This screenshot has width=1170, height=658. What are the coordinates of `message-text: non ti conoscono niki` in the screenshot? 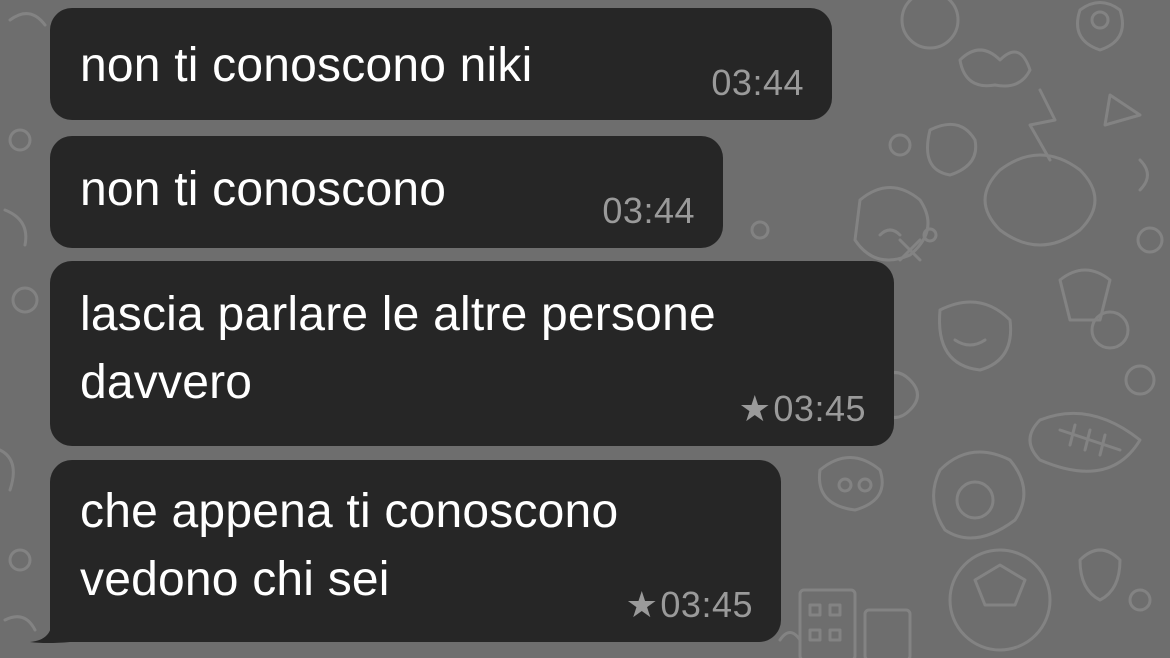 It's located at (306, 65).